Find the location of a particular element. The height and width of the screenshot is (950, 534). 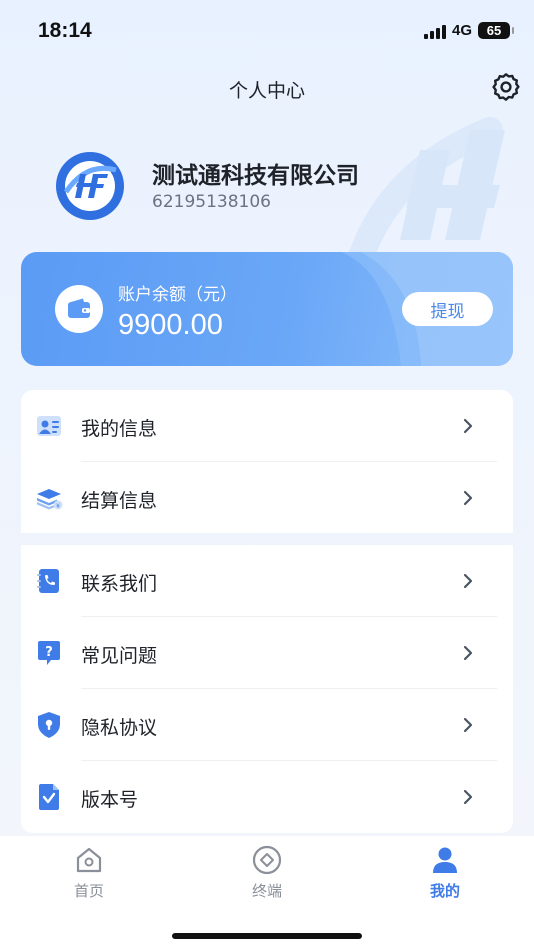

settings-button is located at coordinates (506, 87).